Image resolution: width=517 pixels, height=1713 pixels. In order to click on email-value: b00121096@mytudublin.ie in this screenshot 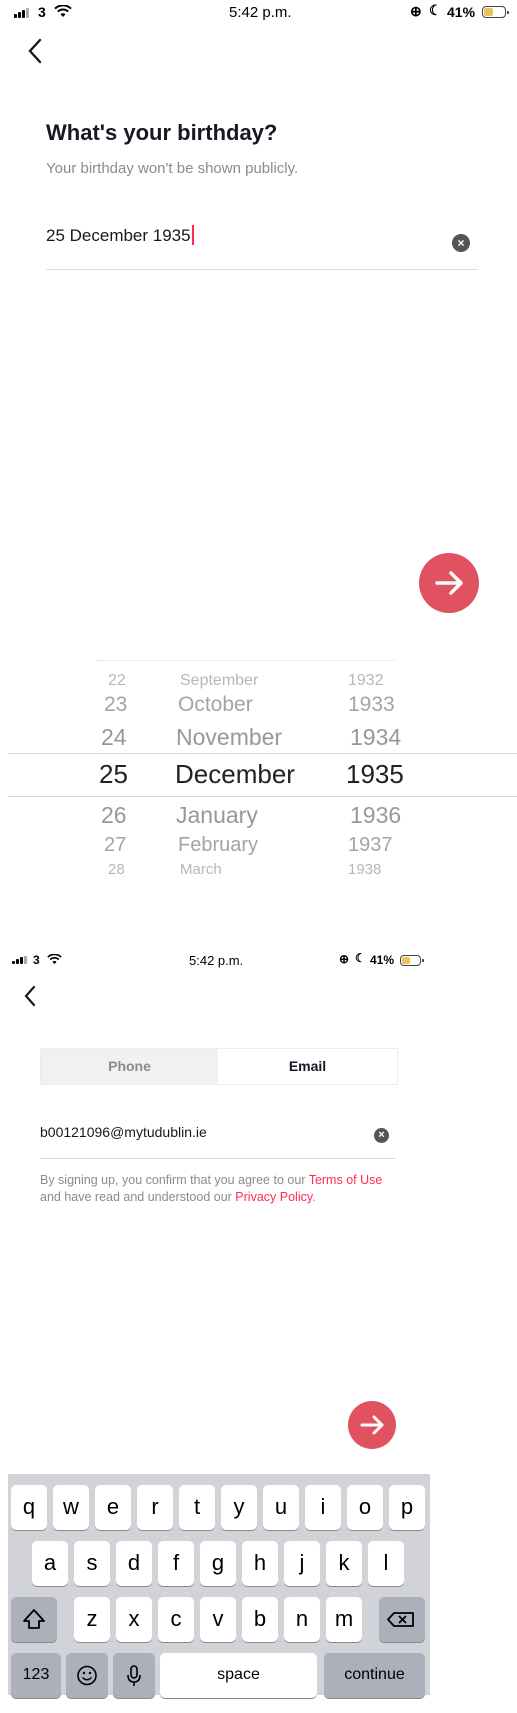, I will do `click(123, 1132)`.